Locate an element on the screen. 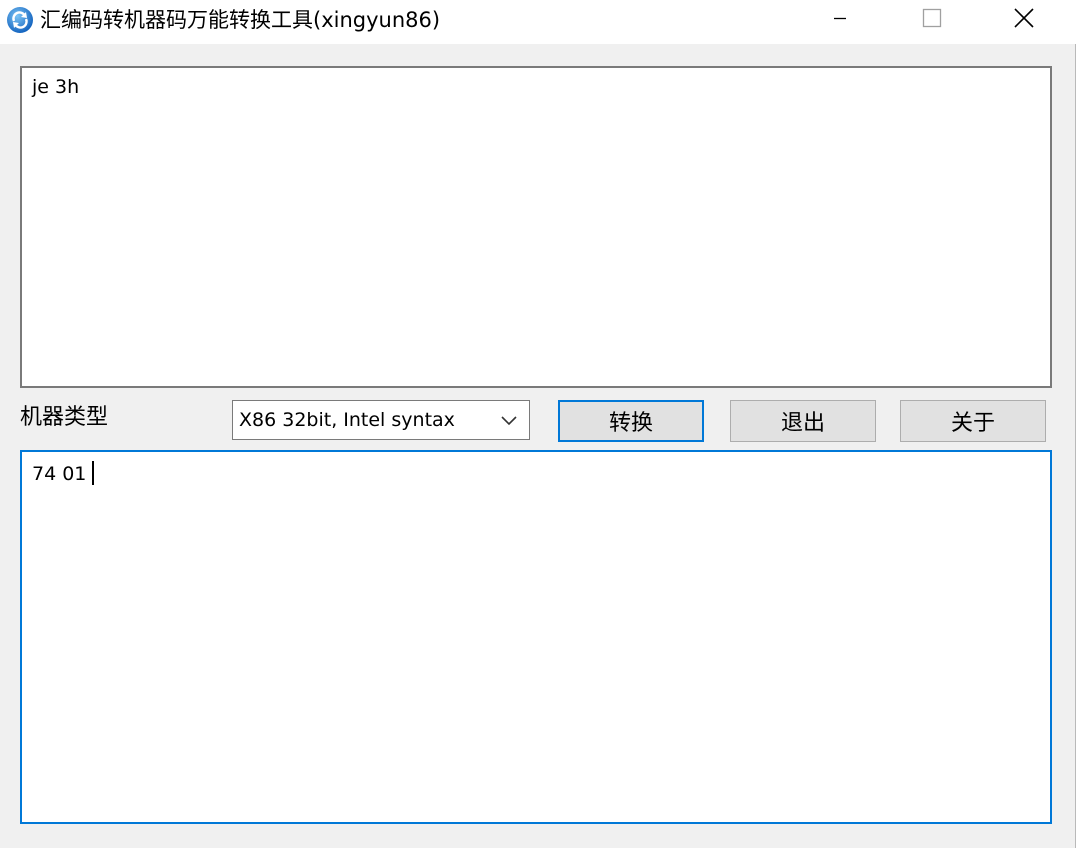  about-button: 关于 is located at coordinates (973, 421).